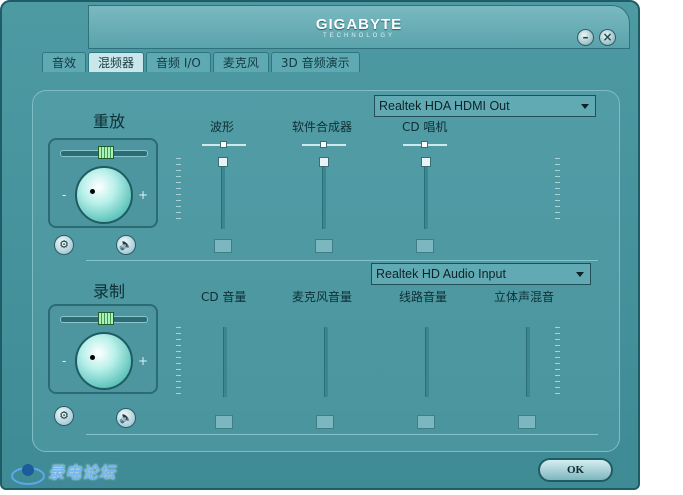  What do you see at coordinates (425, 127) in the screenshot?
I see `playback-channel-label: CD 唱机` at bounding box center [425, 127].